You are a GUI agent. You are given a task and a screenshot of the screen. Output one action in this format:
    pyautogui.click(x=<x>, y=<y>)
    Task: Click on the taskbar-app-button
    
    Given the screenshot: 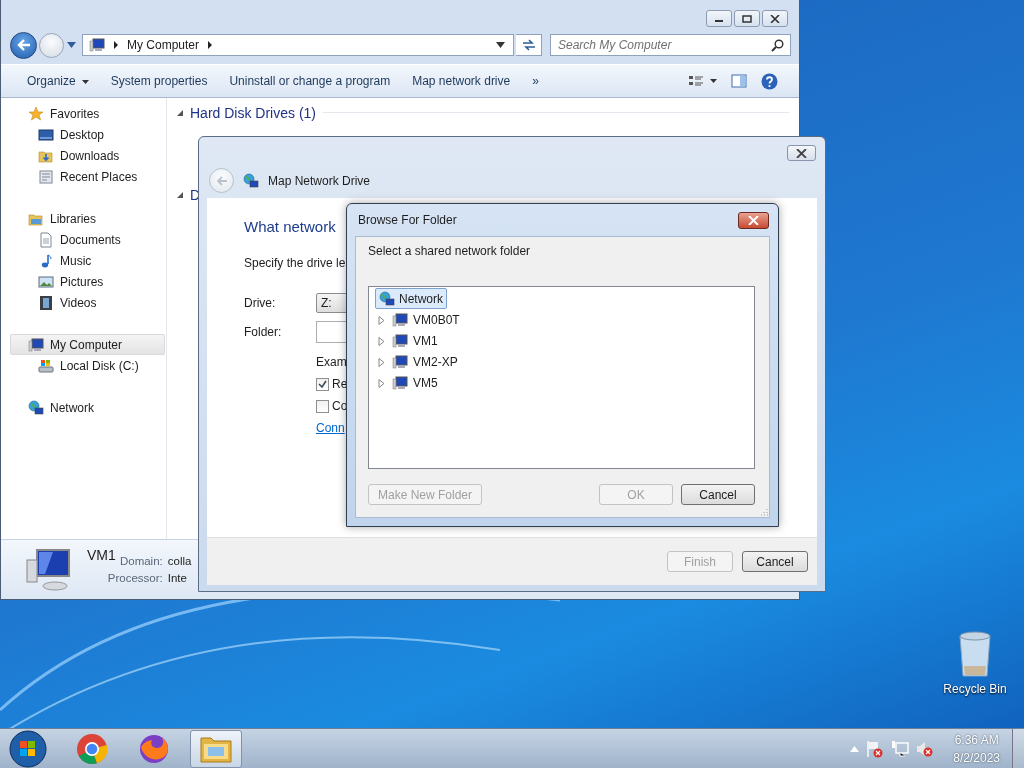 What is the action you would take?
    pyautogui.click(x=216, y=748)
    